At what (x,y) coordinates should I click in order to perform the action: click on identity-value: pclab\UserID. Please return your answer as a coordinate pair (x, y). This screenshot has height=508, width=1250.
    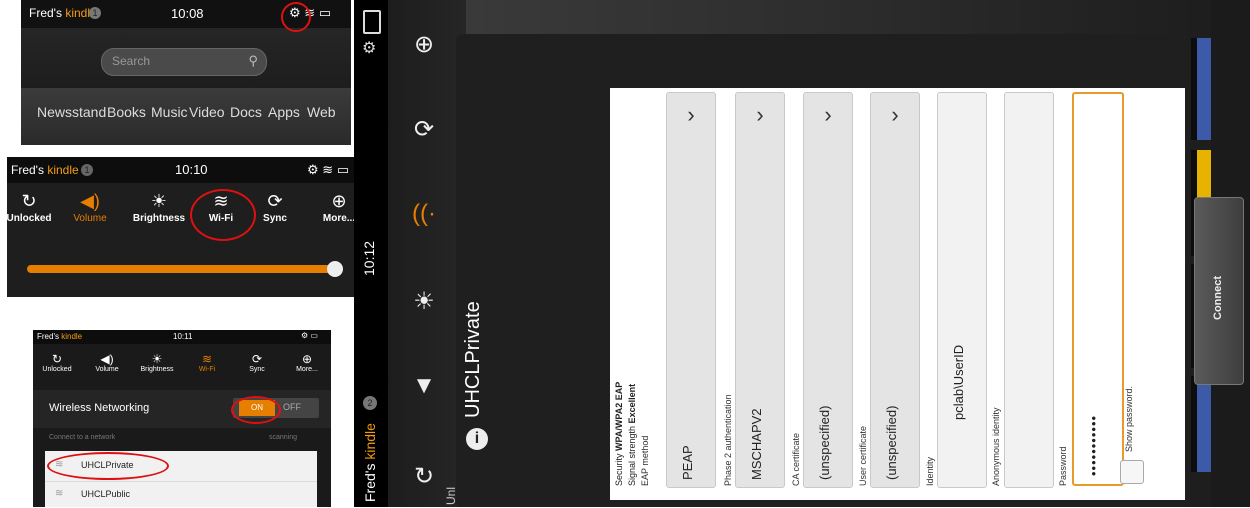
    Looking at the image, I should click on (958, 382).